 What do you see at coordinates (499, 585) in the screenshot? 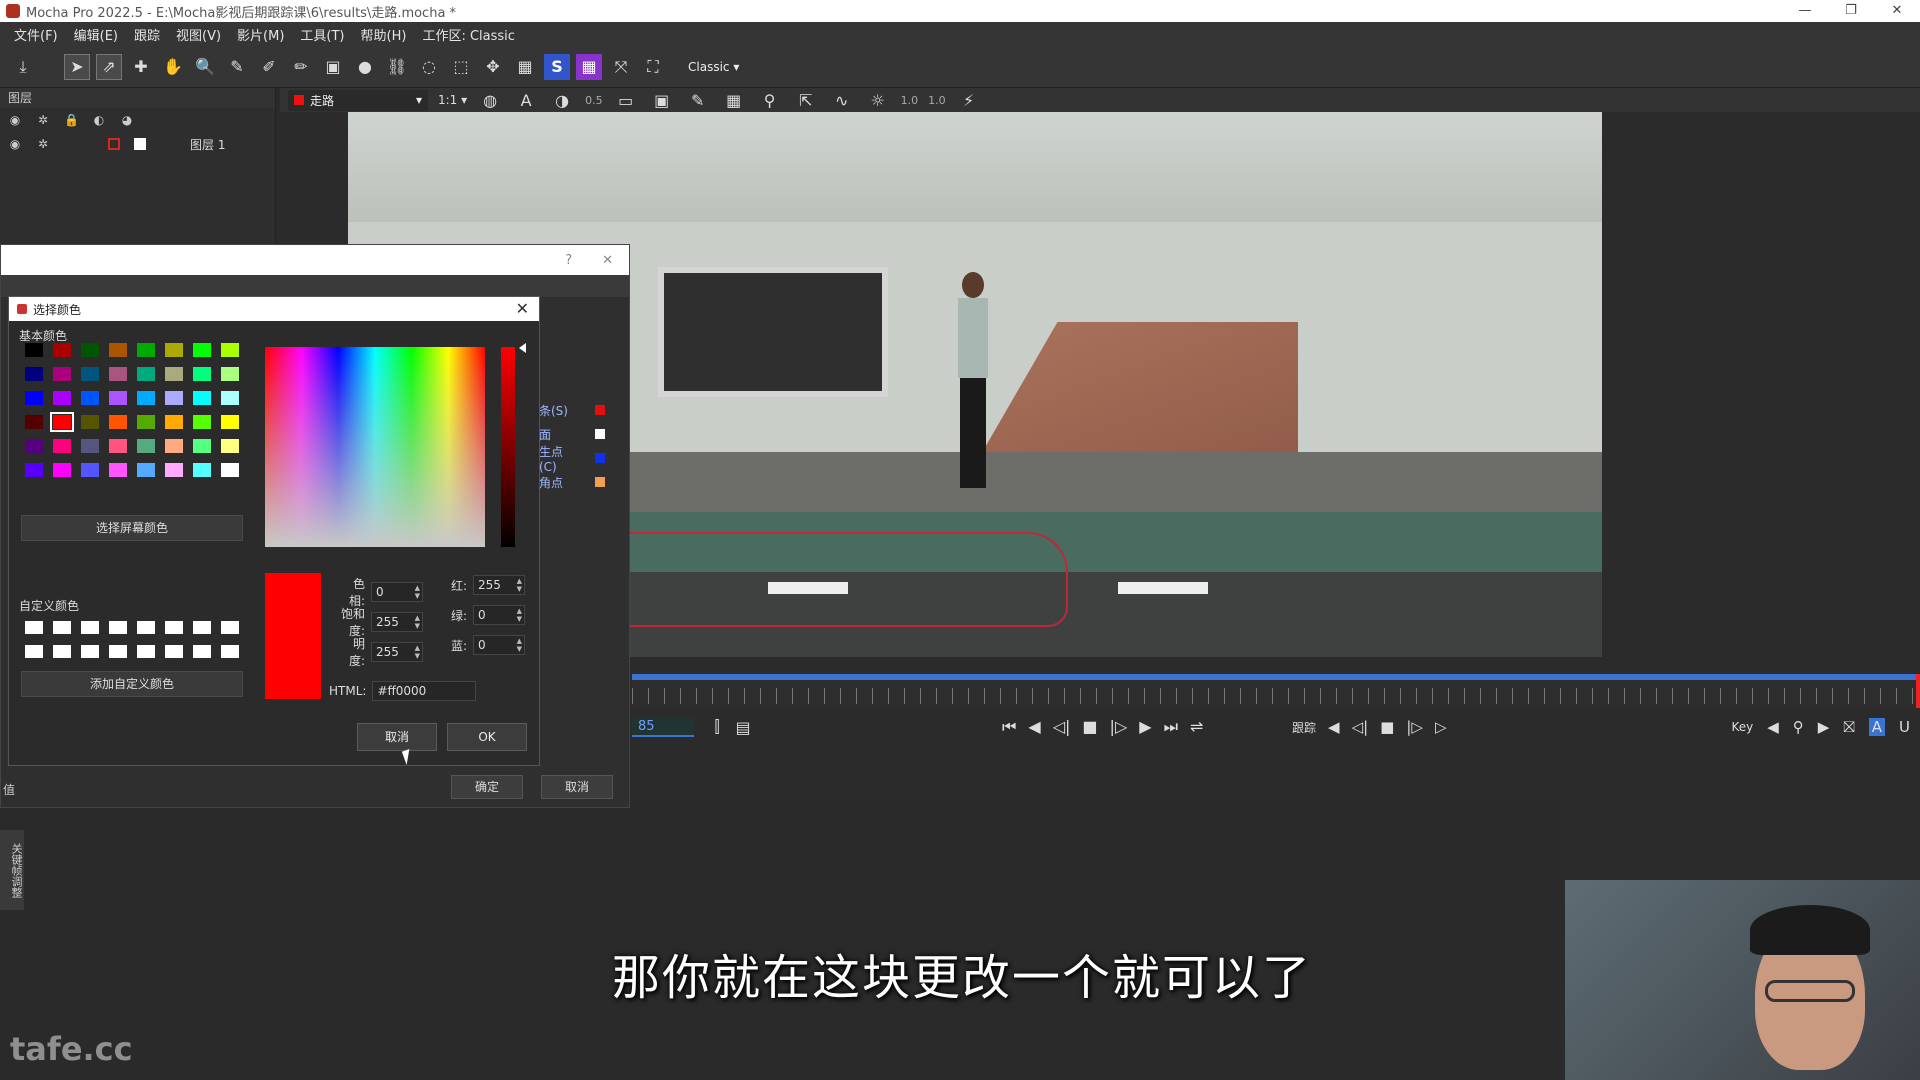
I see `red-spinbox: 255 ▲ ▼` at bounding box center [499, 585].